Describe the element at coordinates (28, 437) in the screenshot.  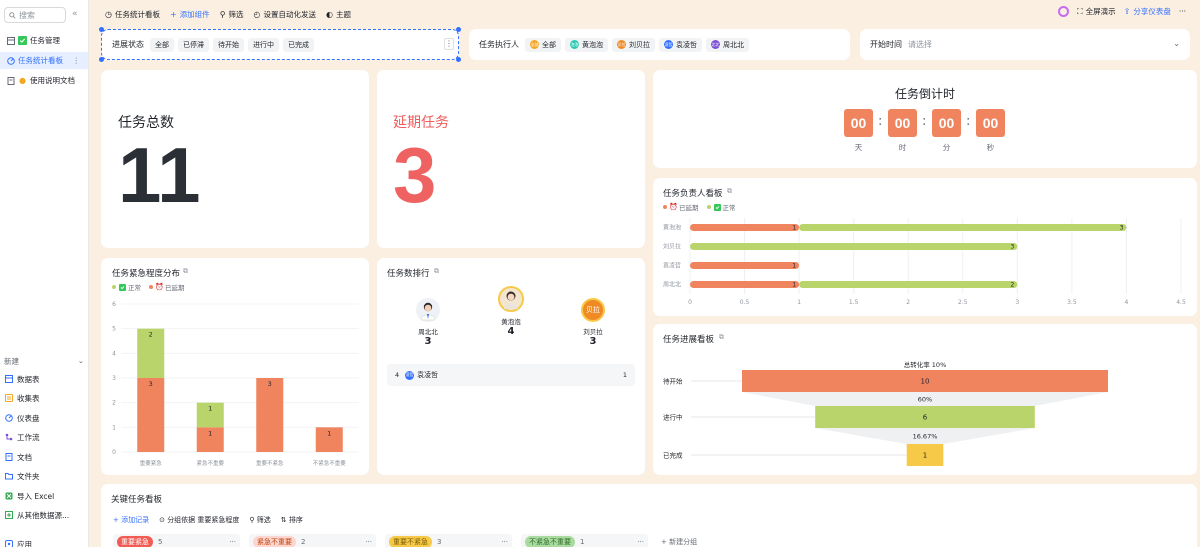
I see `new-item-label: 工作流` at that location.